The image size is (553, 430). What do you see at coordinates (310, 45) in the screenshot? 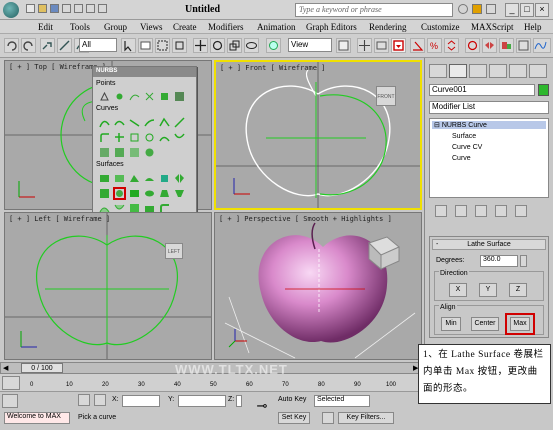
I see `reference-coordinate-select: View` at bounding box center [310, 45].